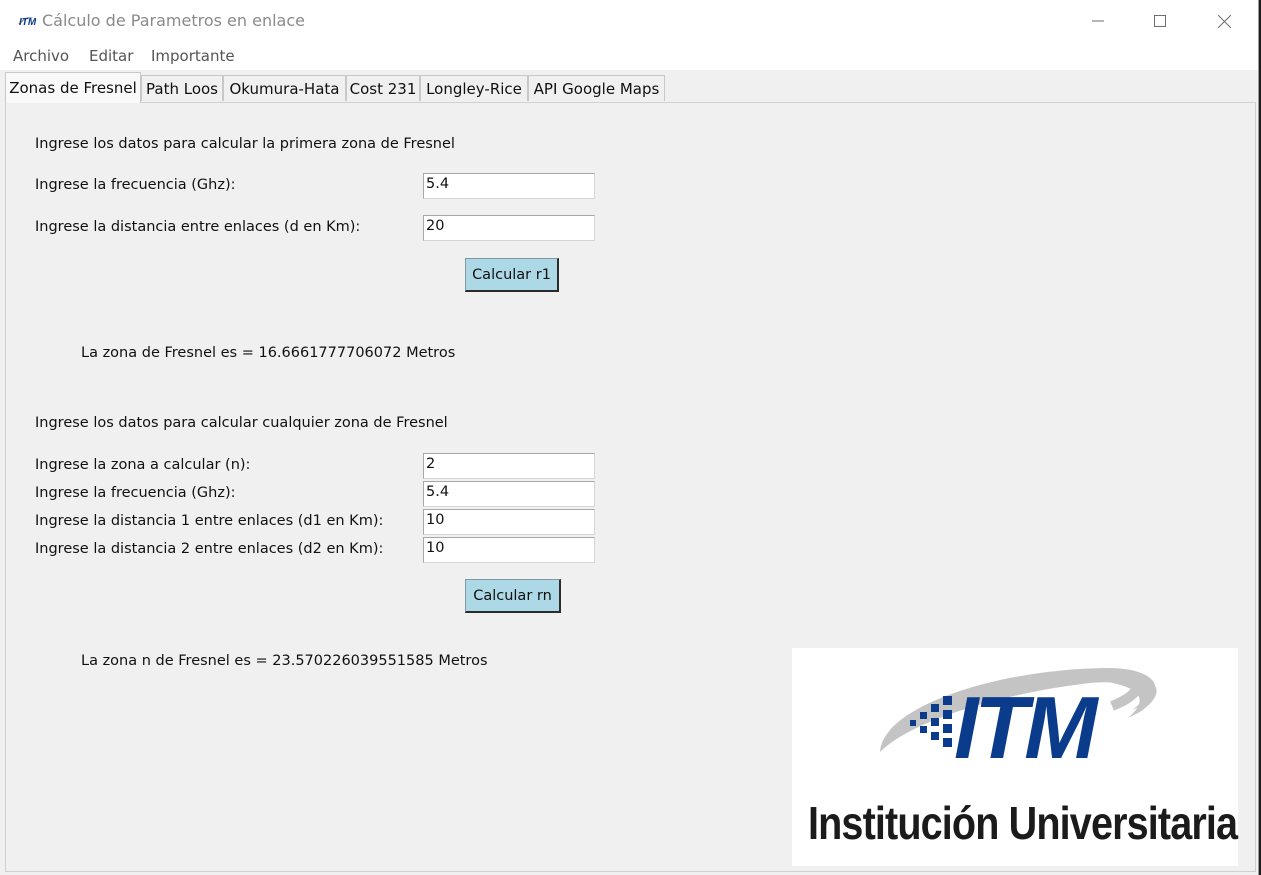 The height and width of the screenshot is (875, 1261). Describe the element at coordinates (41, 56) in the screenshot. I see `menu-archivo: Archivo` at that location.